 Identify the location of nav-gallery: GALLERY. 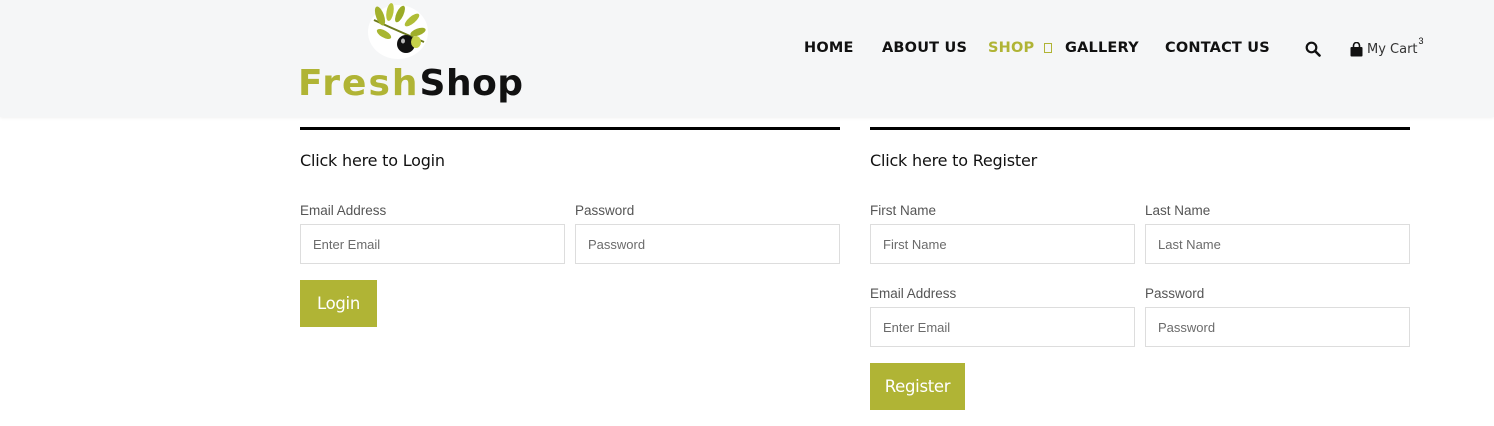
(1102, 48).